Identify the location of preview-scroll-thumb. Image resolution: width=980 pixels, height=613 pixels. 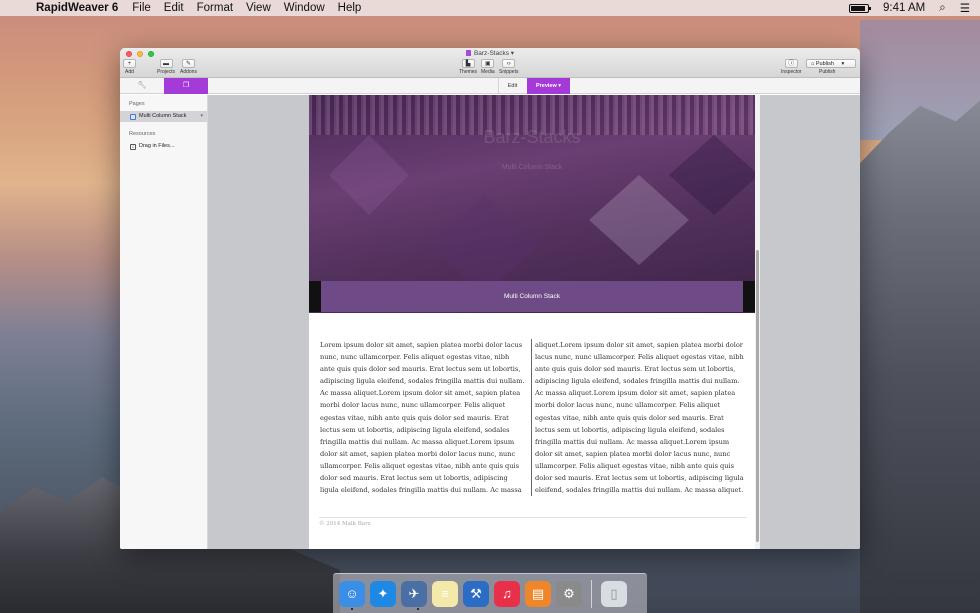
(757, 396).